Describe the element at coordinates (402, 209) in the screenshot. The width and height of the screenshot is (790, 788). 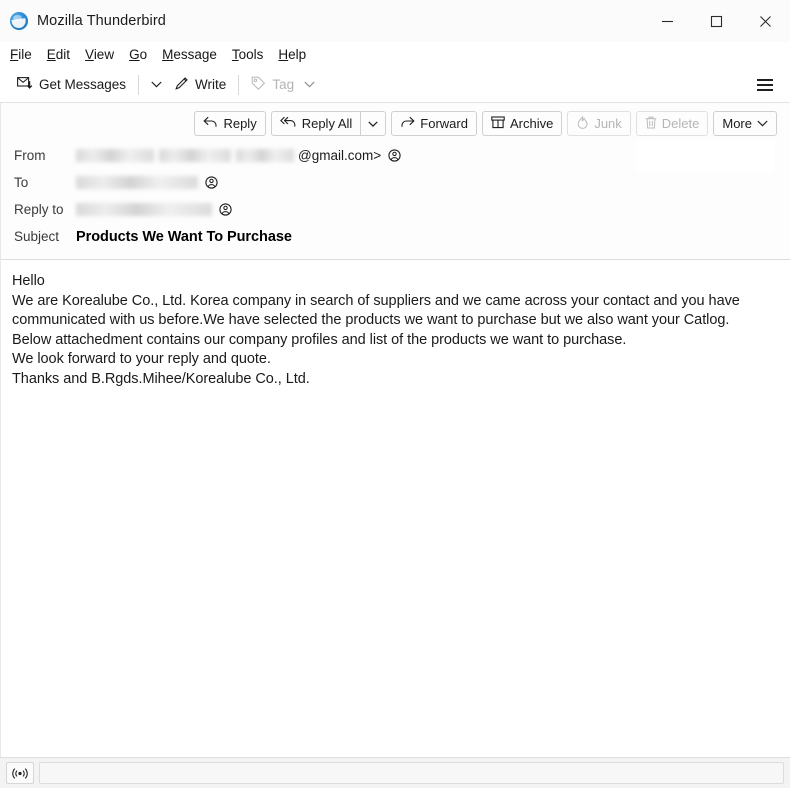
I see `header-row-reply-to: Reply to` at that location.